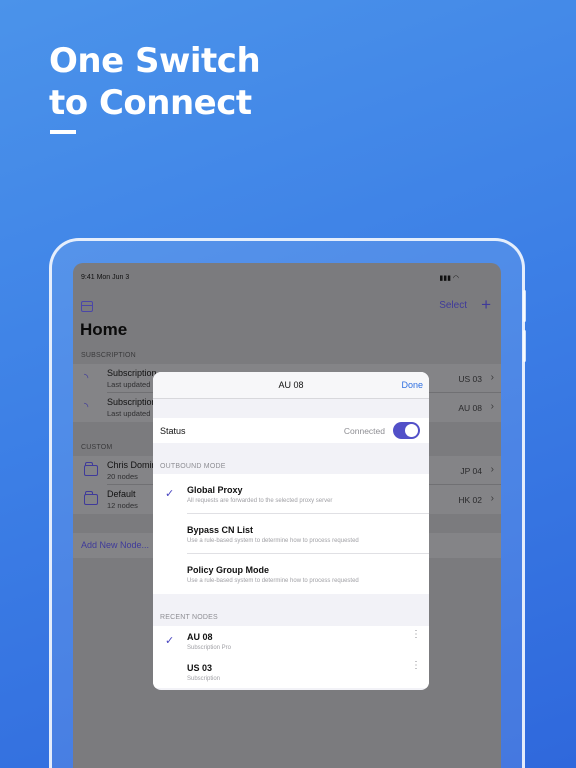  What do you see at coordinates (470, 408) in the screenshot?
I see `row-node: AU 08` at bounding box center [470, 408].